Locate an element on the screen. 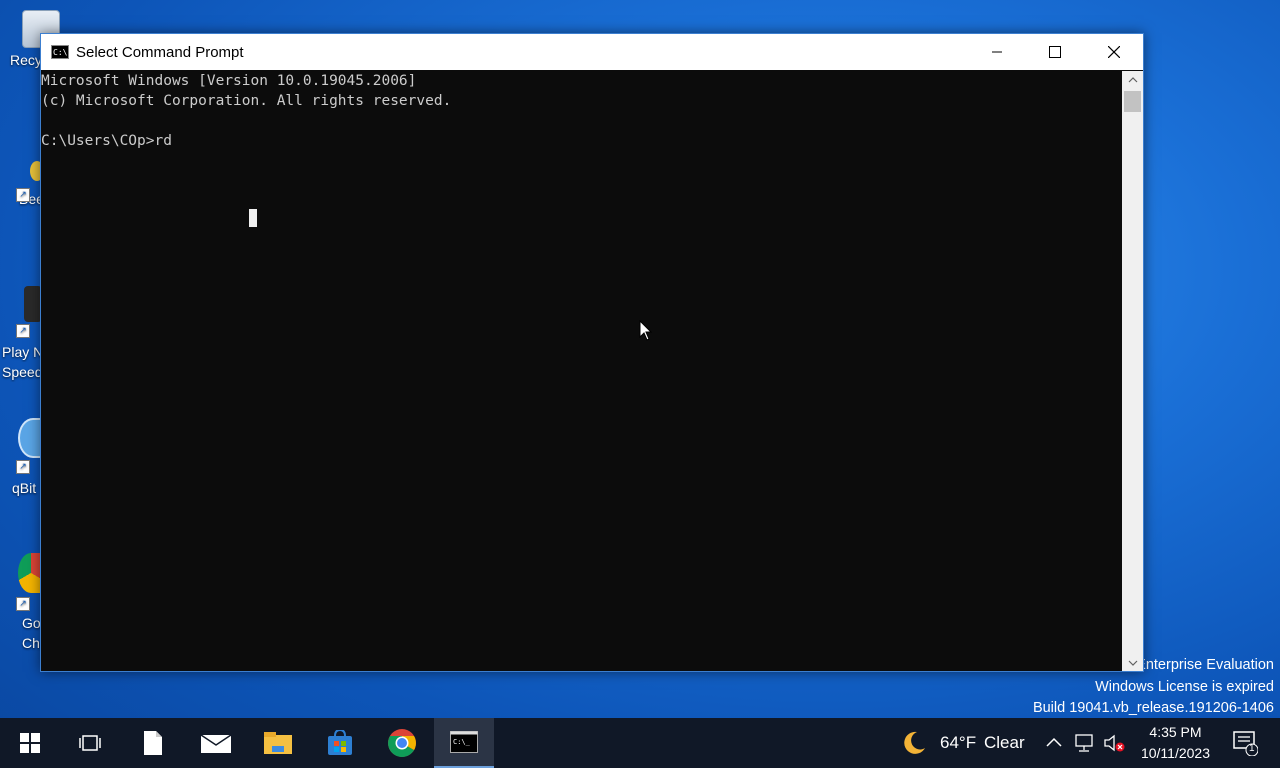 This screenshot has width=1280, height=768. minimize-icon is located at coordinates (997, 52).